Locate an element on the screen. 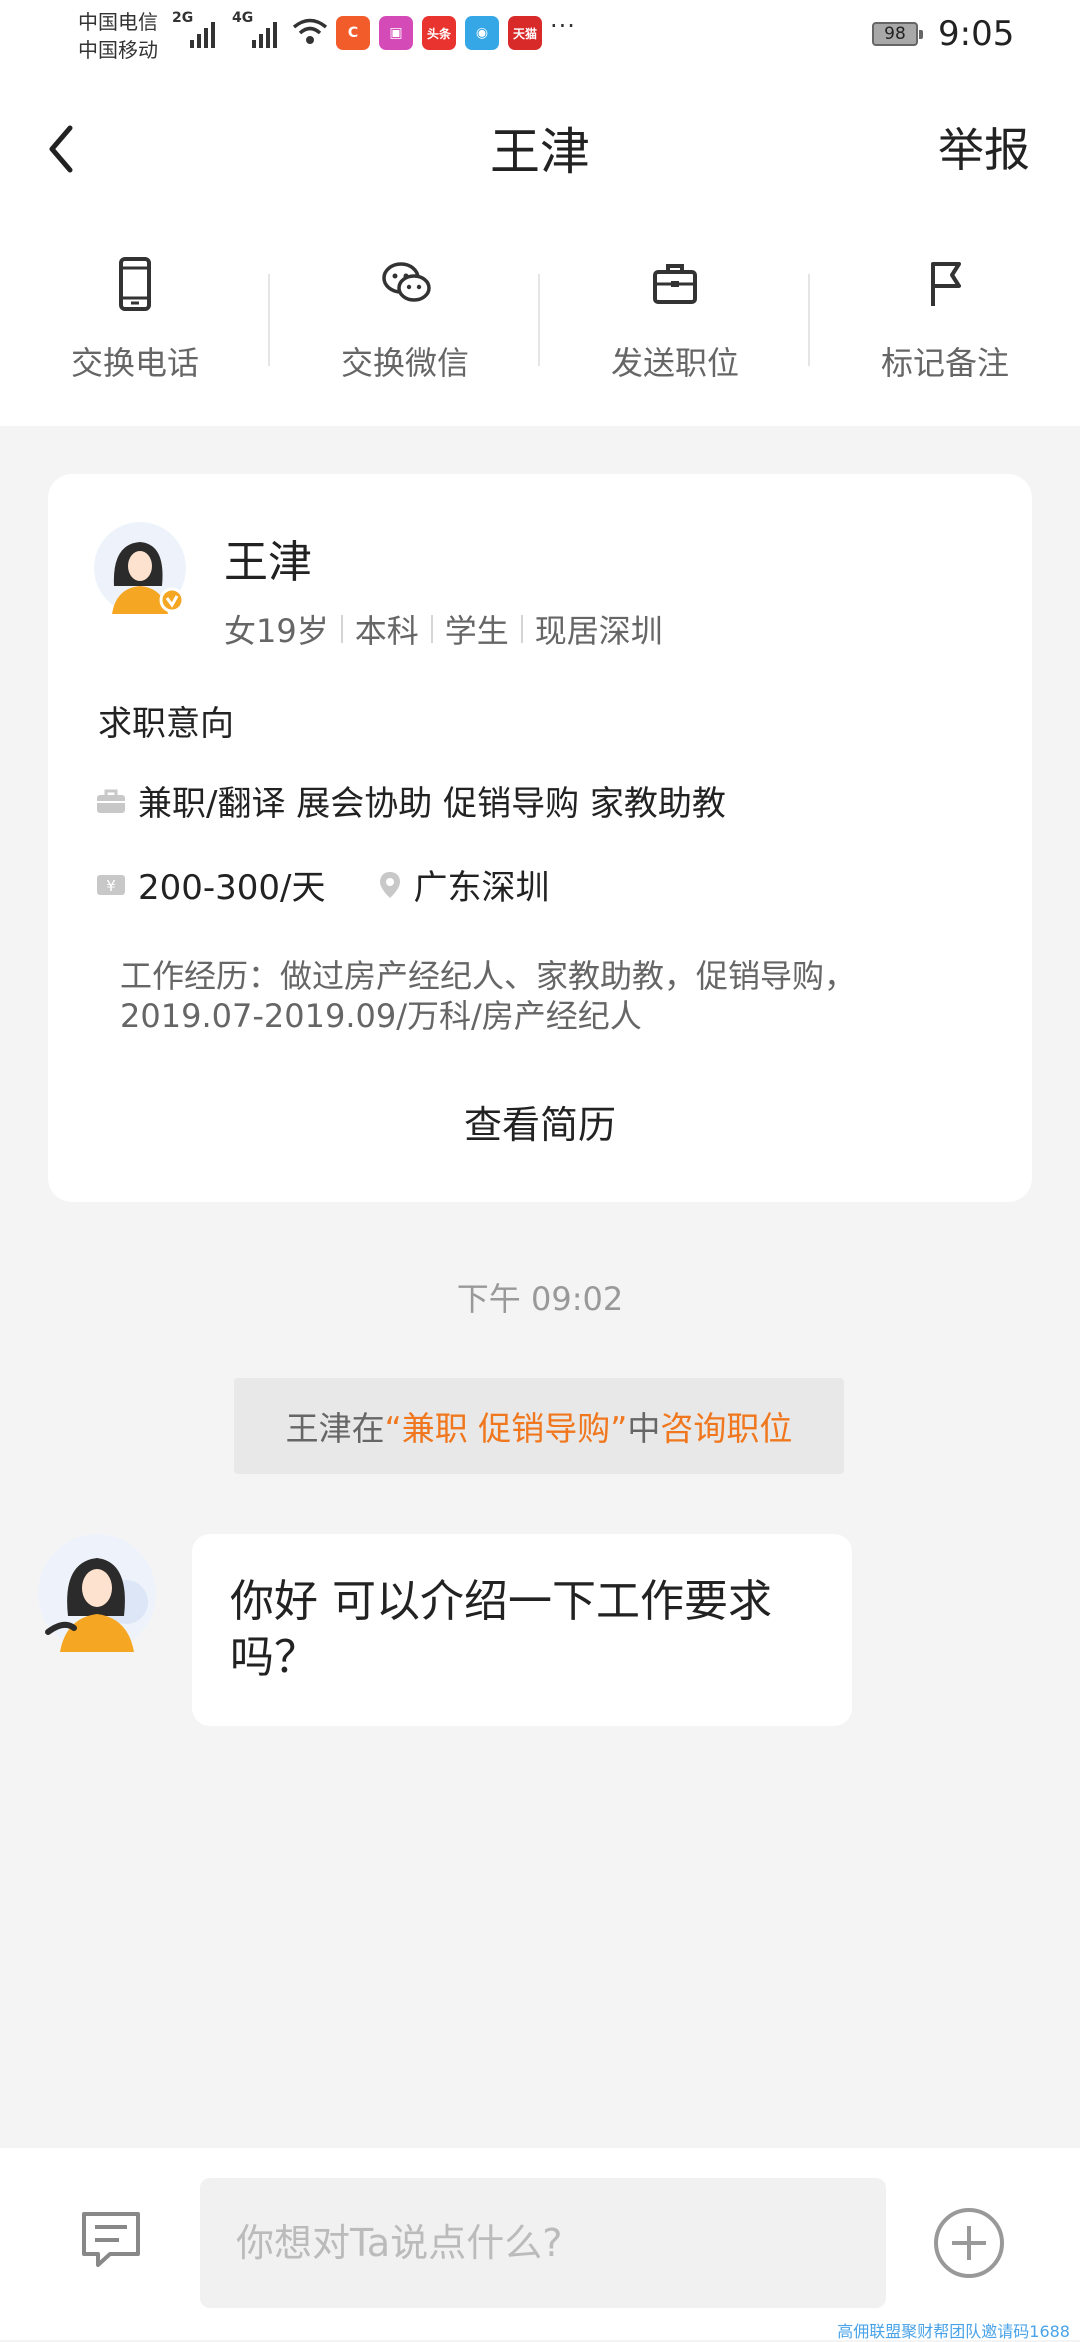  system-notice: 王津在 “兼职 促销导购” 中 咨询职位 is located at coordinates (539, 1426).